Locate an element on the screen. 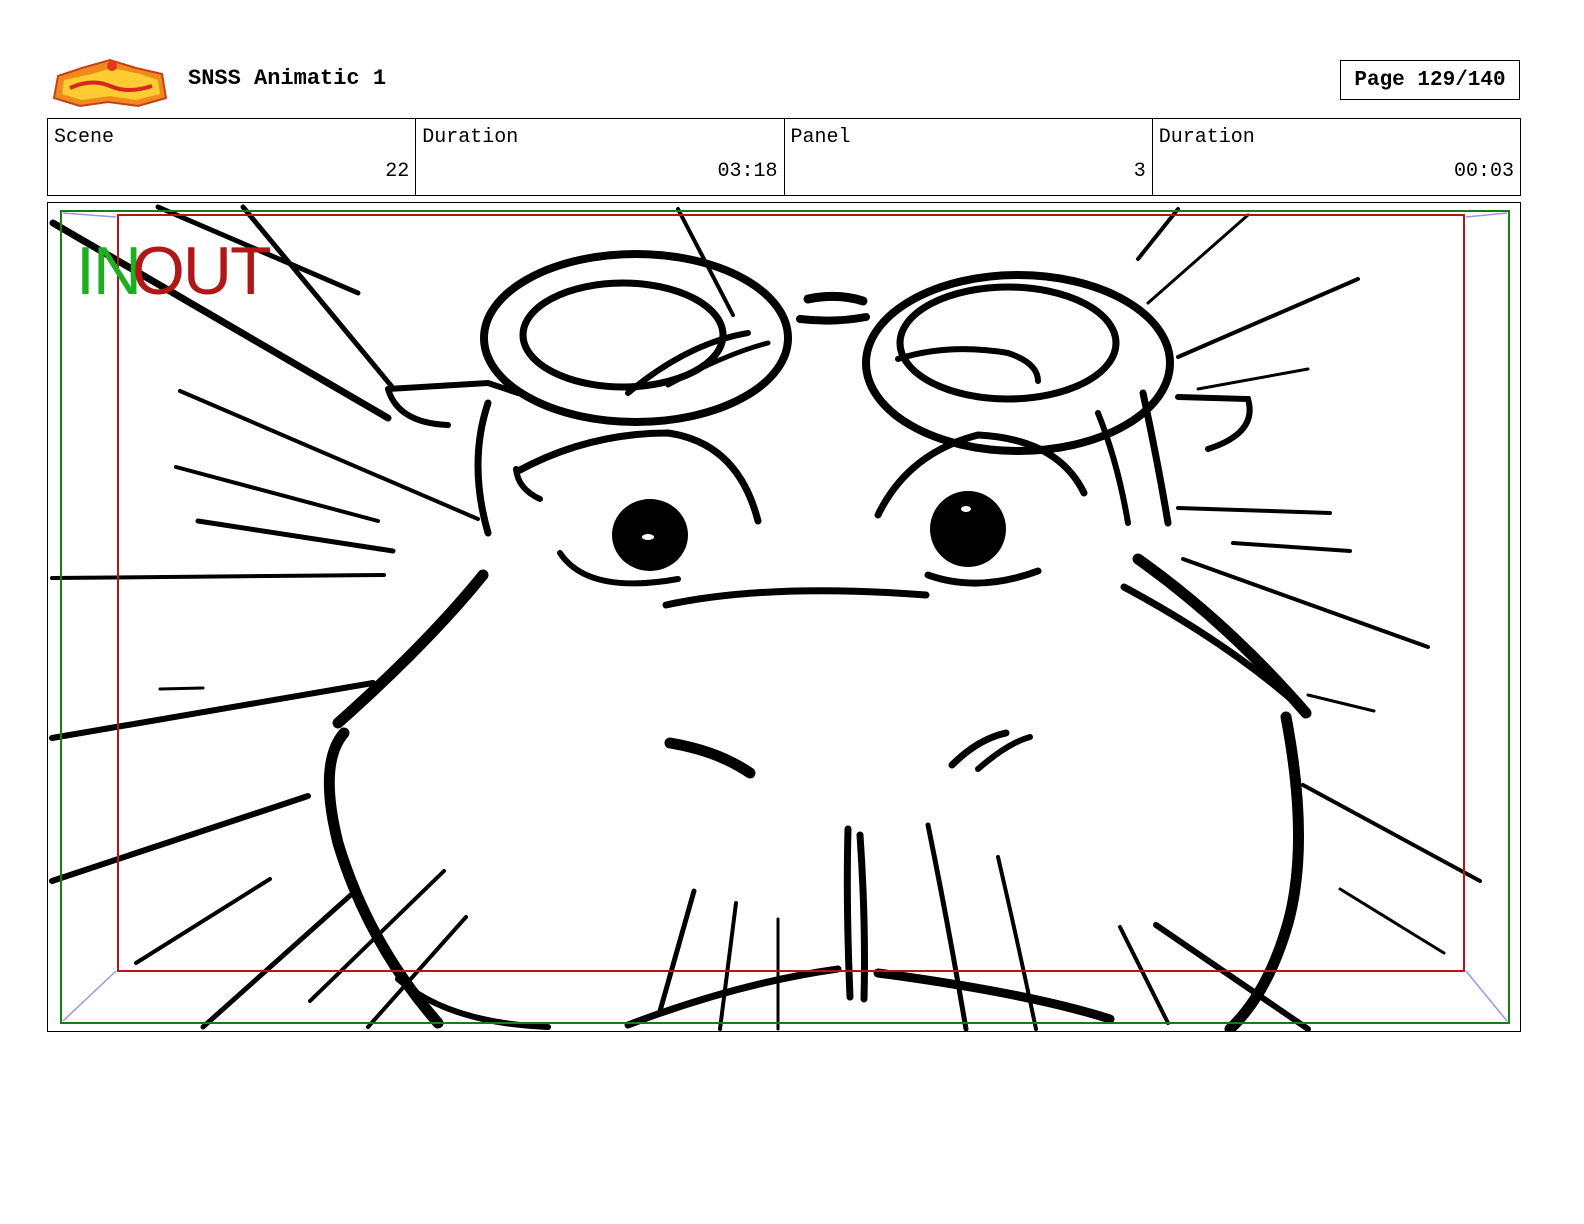 The width and height of the screenshot is (1584, 1224). out-marker: OUT is located at coordinates (202, 271).